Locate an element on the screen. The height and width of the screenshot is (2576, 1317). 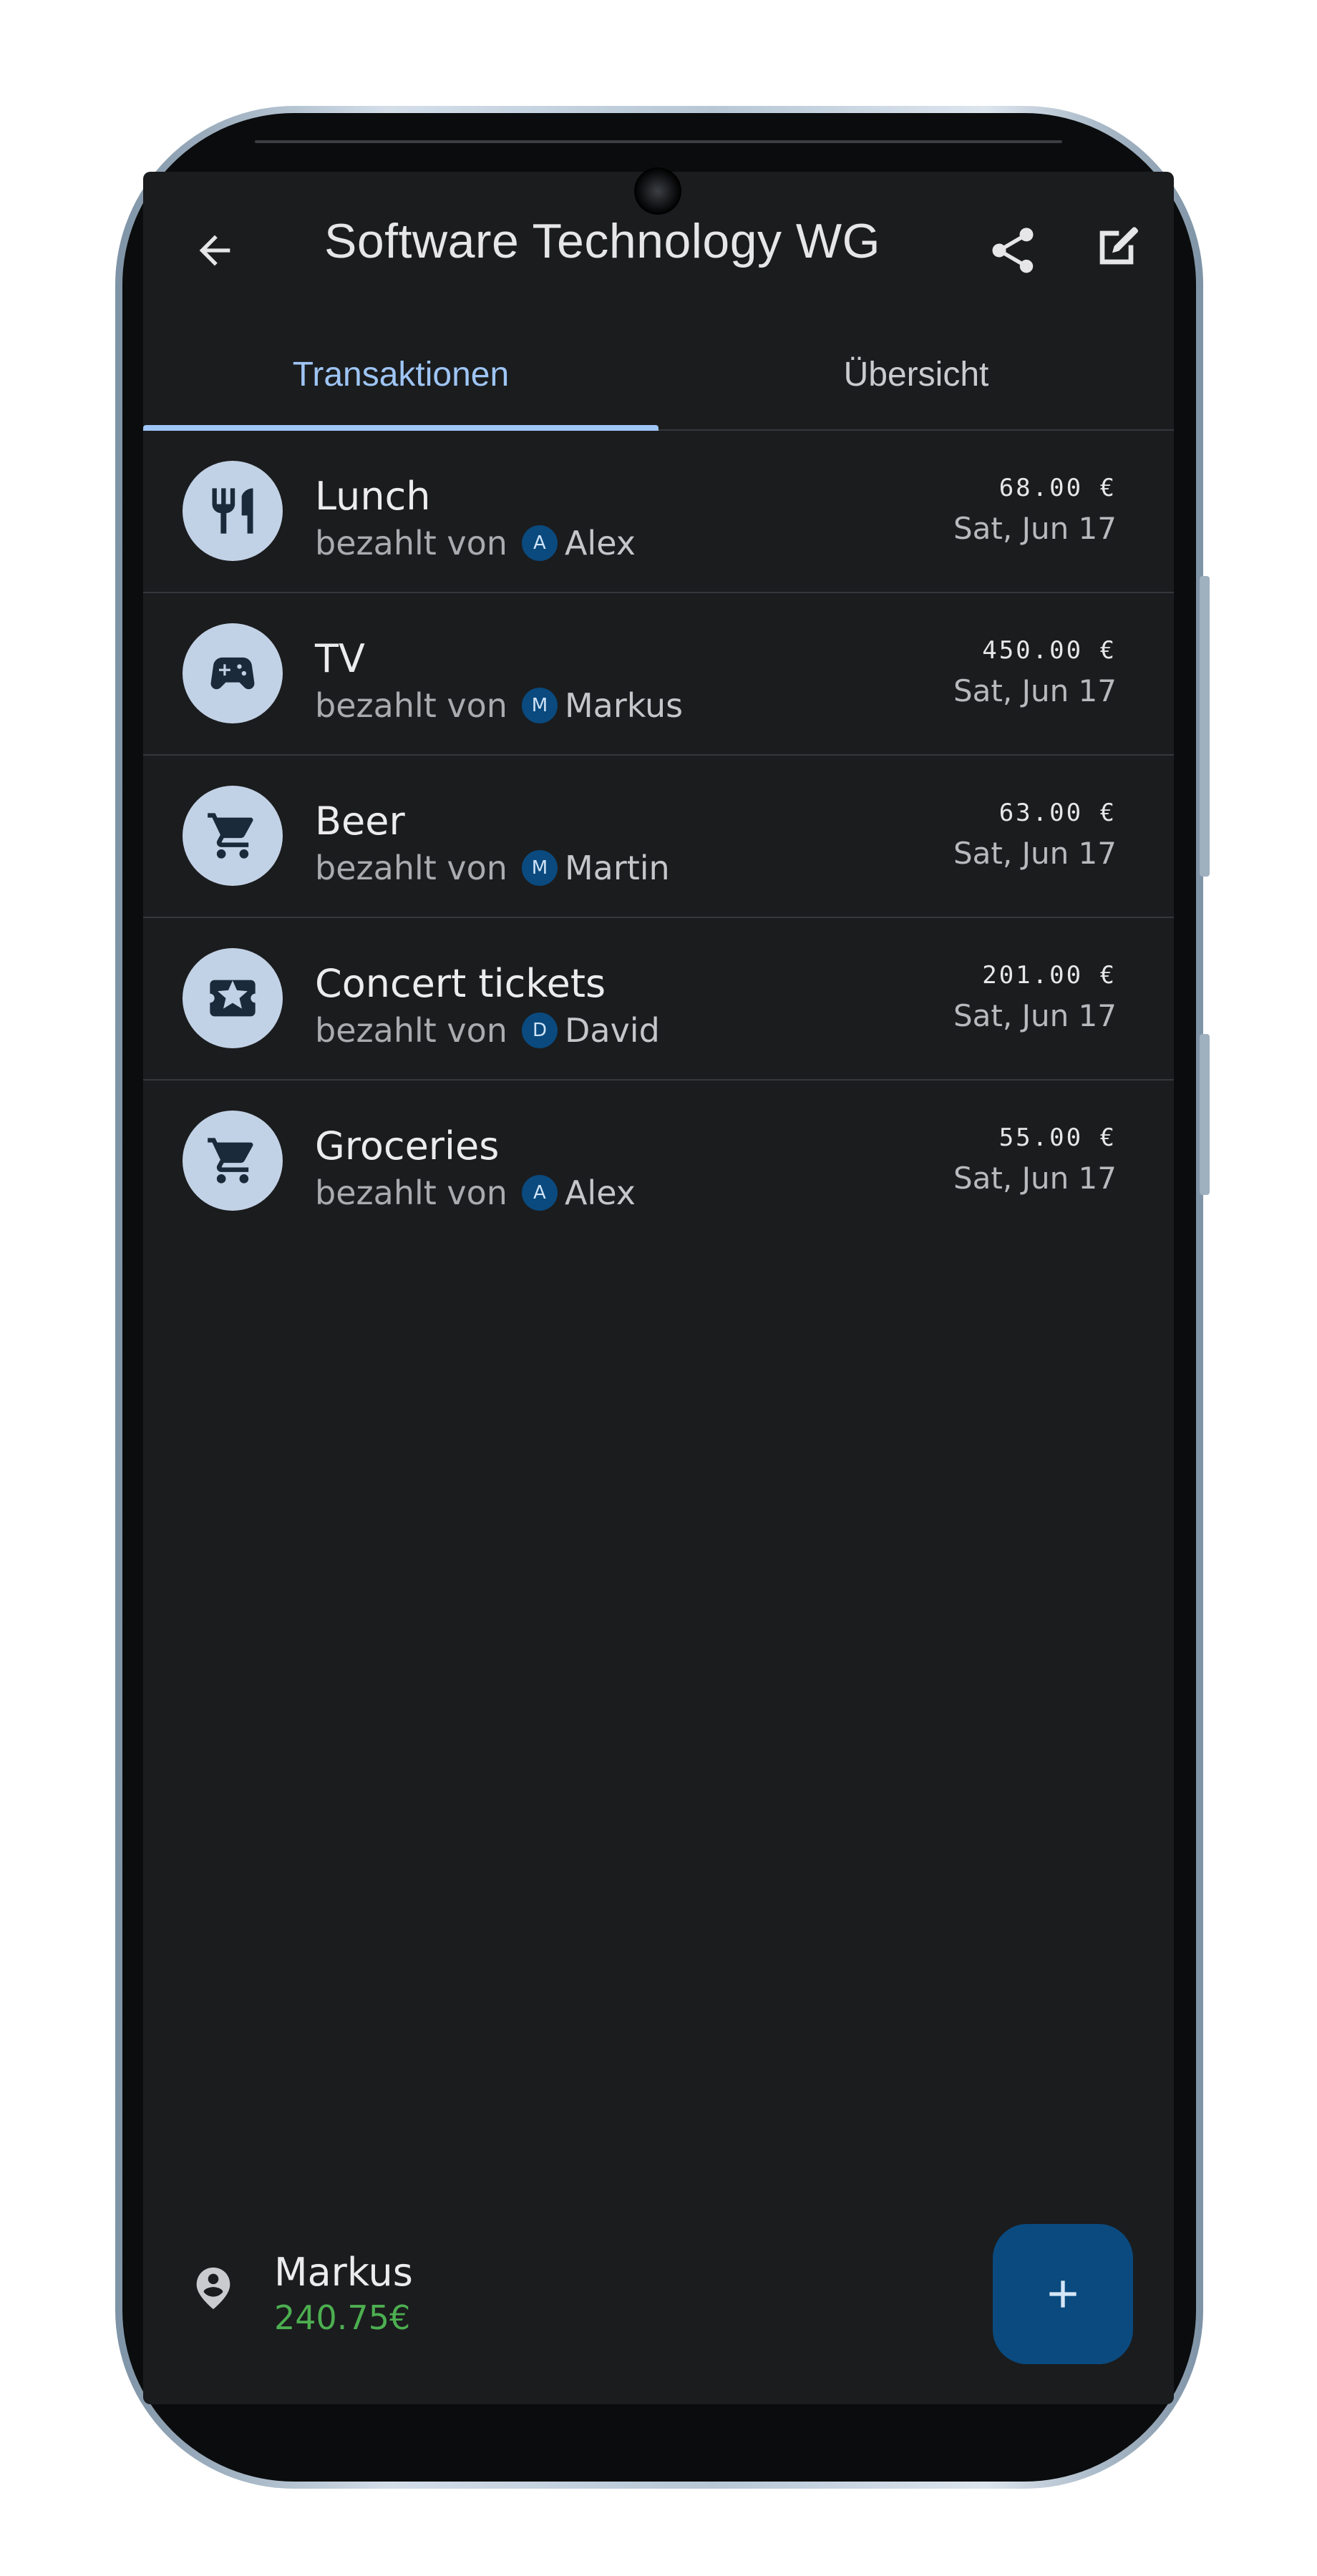
page-title: Software Technology WG is located at coordinates (602, 241).